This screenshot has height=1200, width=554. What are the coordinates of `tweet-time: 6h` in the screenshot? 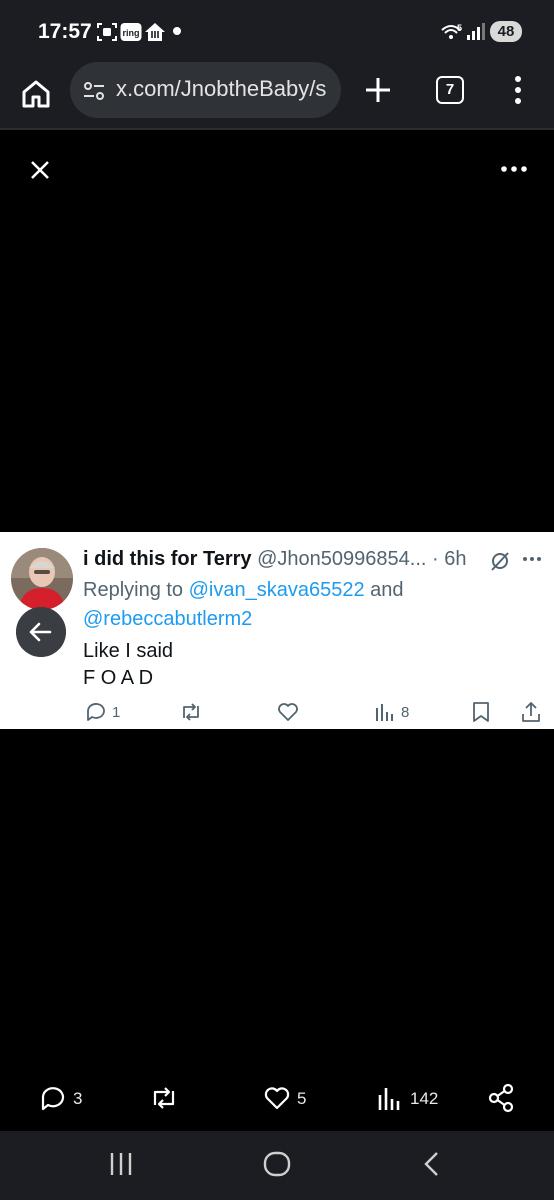 It's located at (455, 559).